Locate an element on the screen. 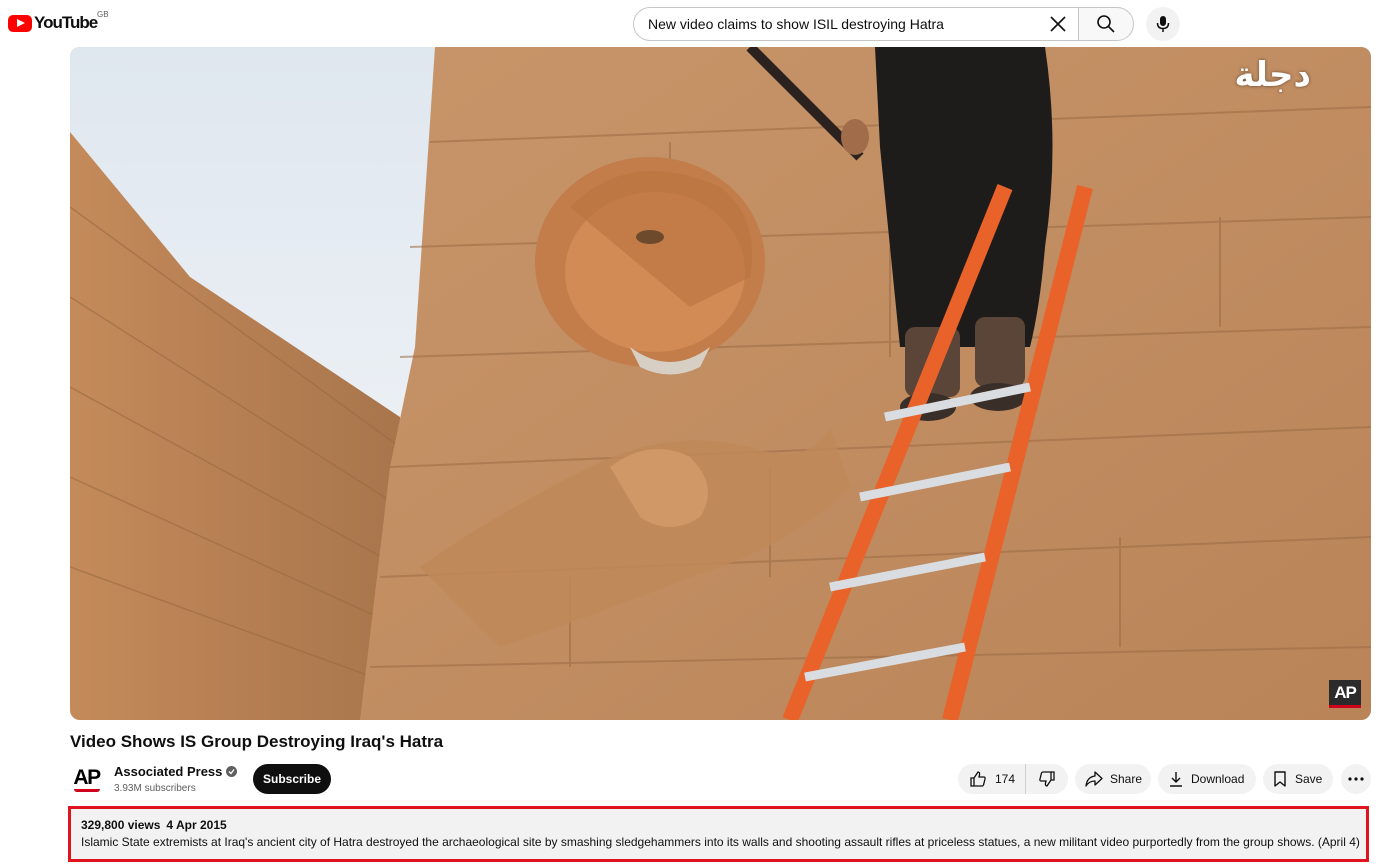 The image size is (1392, 867). subscribe-button: Subscribe is located at coordinates (292, 779).